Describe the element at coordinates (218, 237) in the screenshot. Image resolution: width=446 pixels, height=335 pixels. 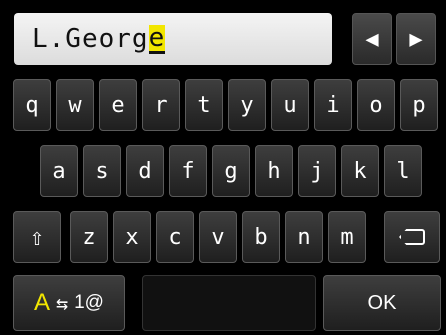
I see `key-v: v` at that location.